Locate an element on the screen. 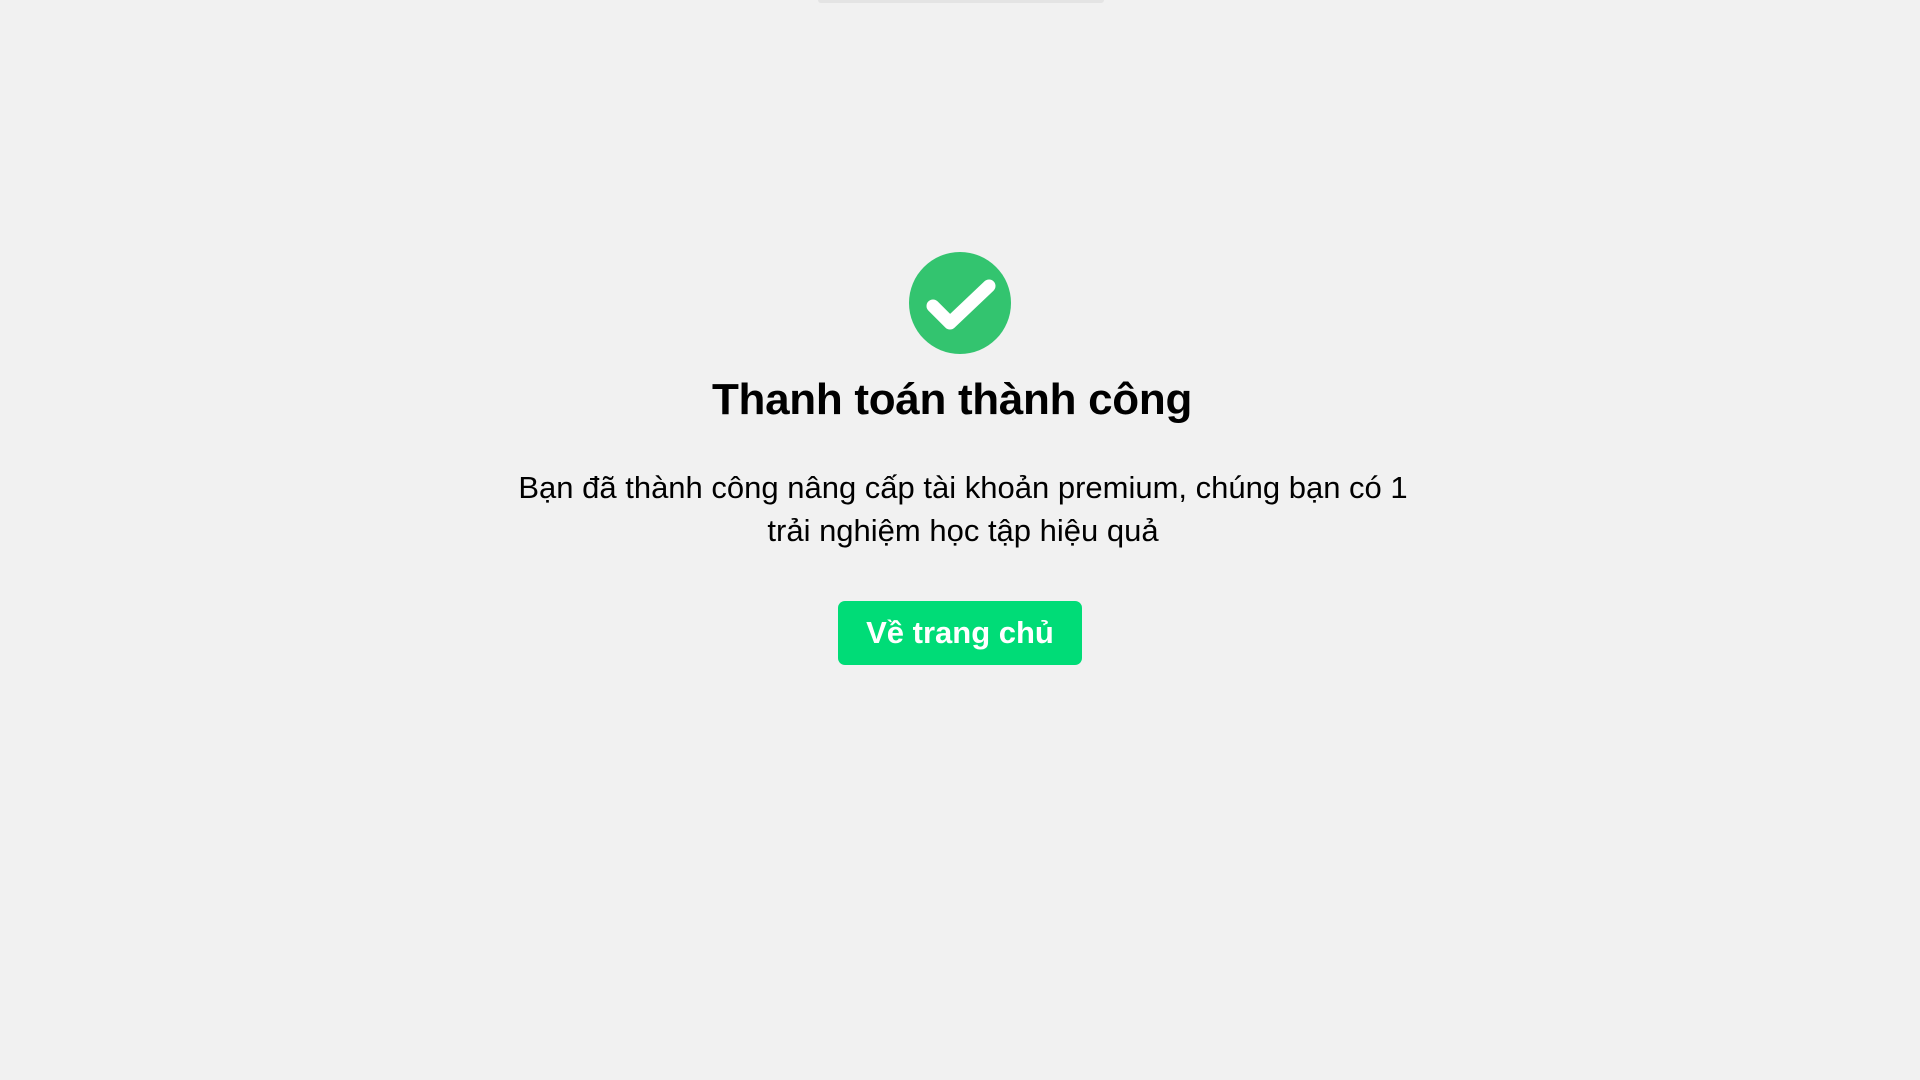  back-to-home-button: Về trang chủ is located at coordinates (960, 633).